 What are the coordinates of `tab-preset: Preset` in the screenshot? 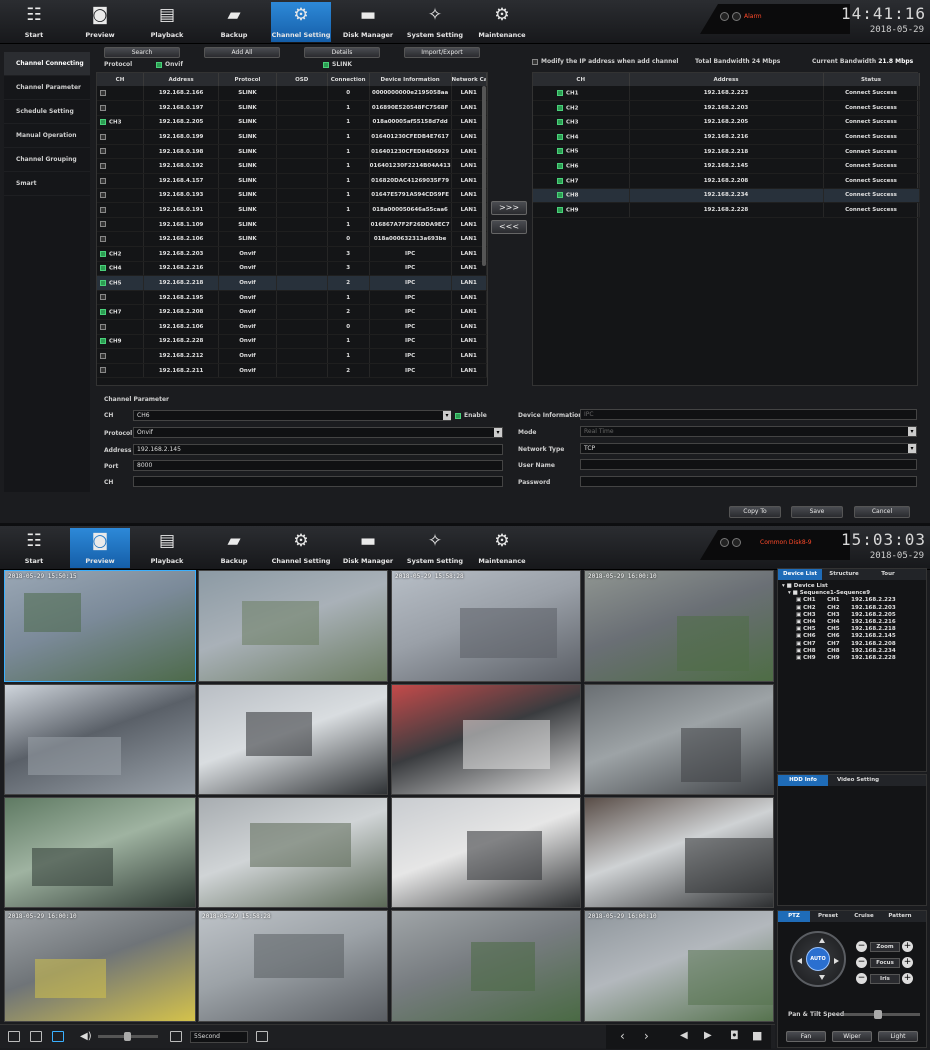 It's located at (828, 916).